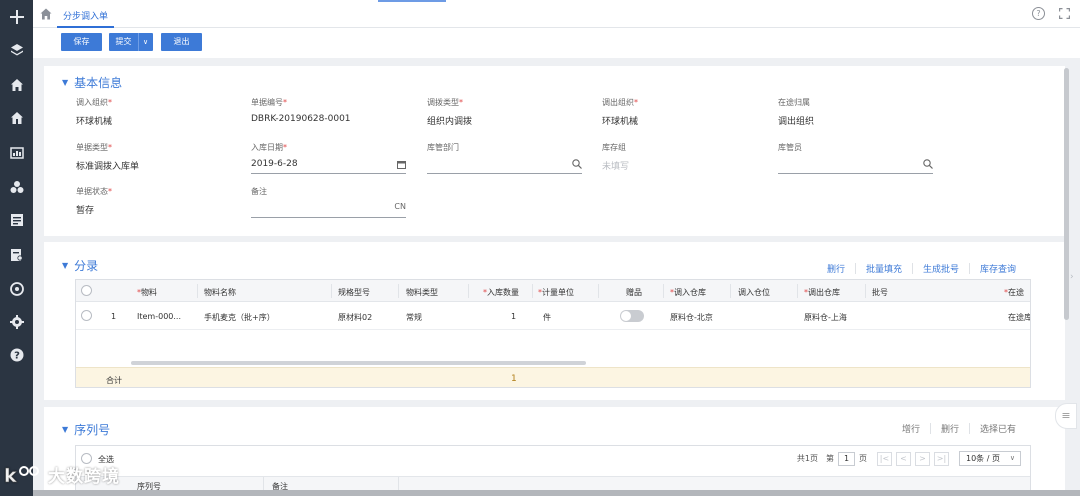  Describe the element at coordinates (11, 476) in the screenshot. I see `svg-text: k` at that location.